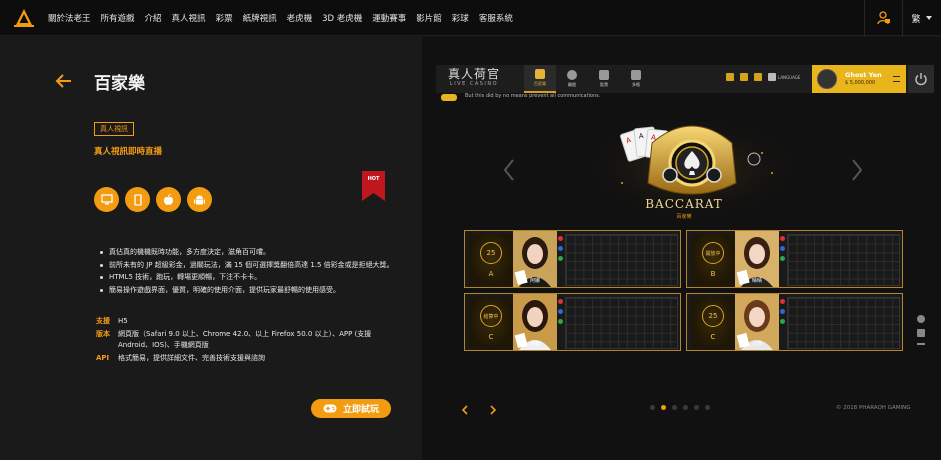 The height and width of the screenshot is (460, 941). I want to click on dealer-name: 阿娜, so click(534, 281).